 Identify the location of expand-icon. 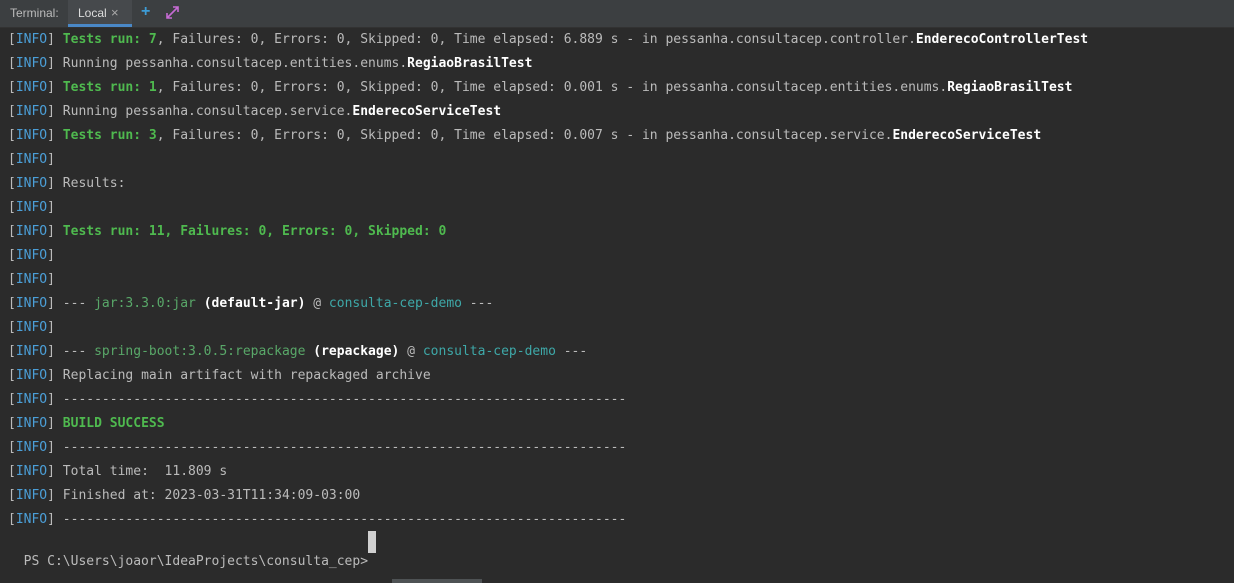
(172, 12).